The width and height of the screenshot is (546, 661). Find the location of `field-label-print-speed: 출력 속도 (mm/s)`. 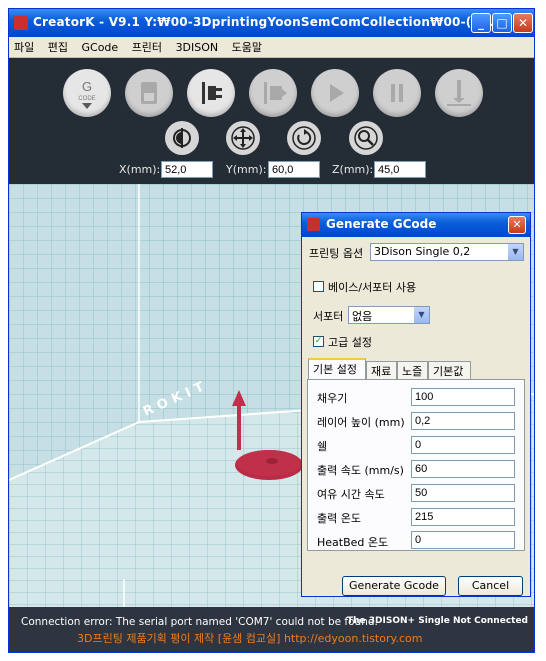

field-label-print-speed: 출력 속도 (mm/s) is located at coordinates (360, 470).